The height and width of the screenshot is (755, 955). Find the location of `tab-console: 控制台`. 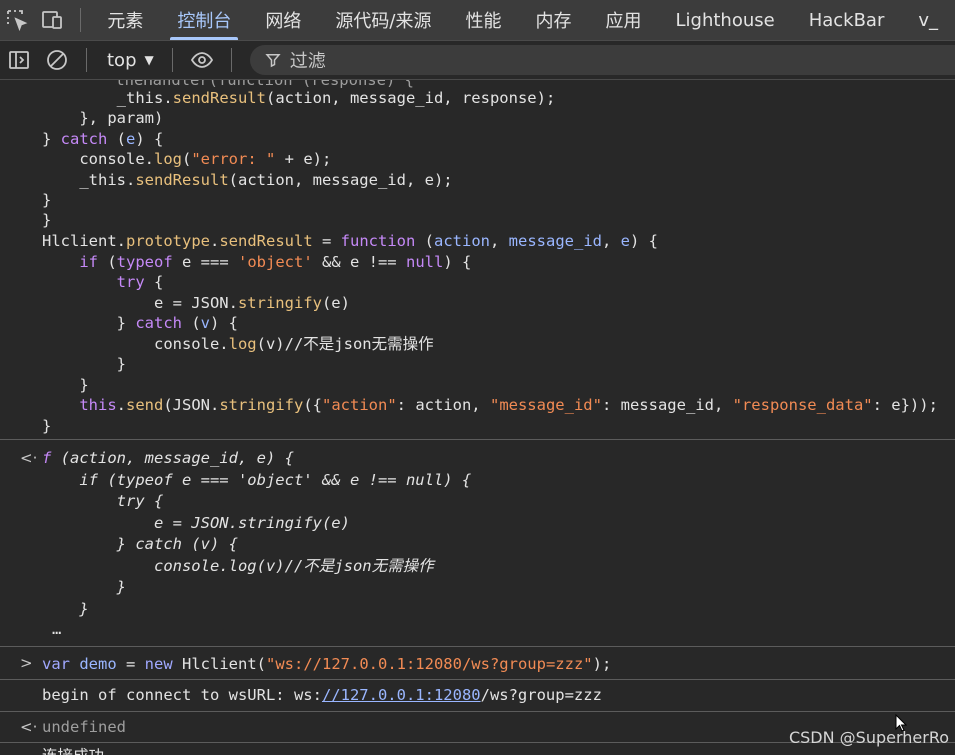

tab-console: 控制台 is located at coordinates (204, 20).